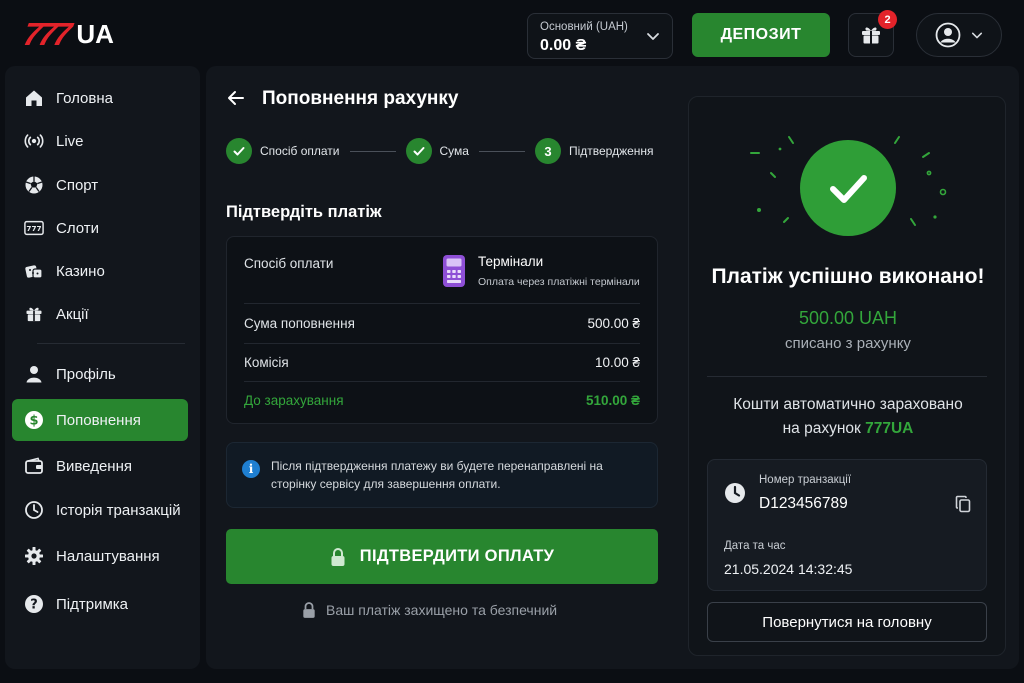  Describe the element at coordinates (761, 35) in the screenshot. I see `deposit-button: ДЕПОЗИТ` at that location.